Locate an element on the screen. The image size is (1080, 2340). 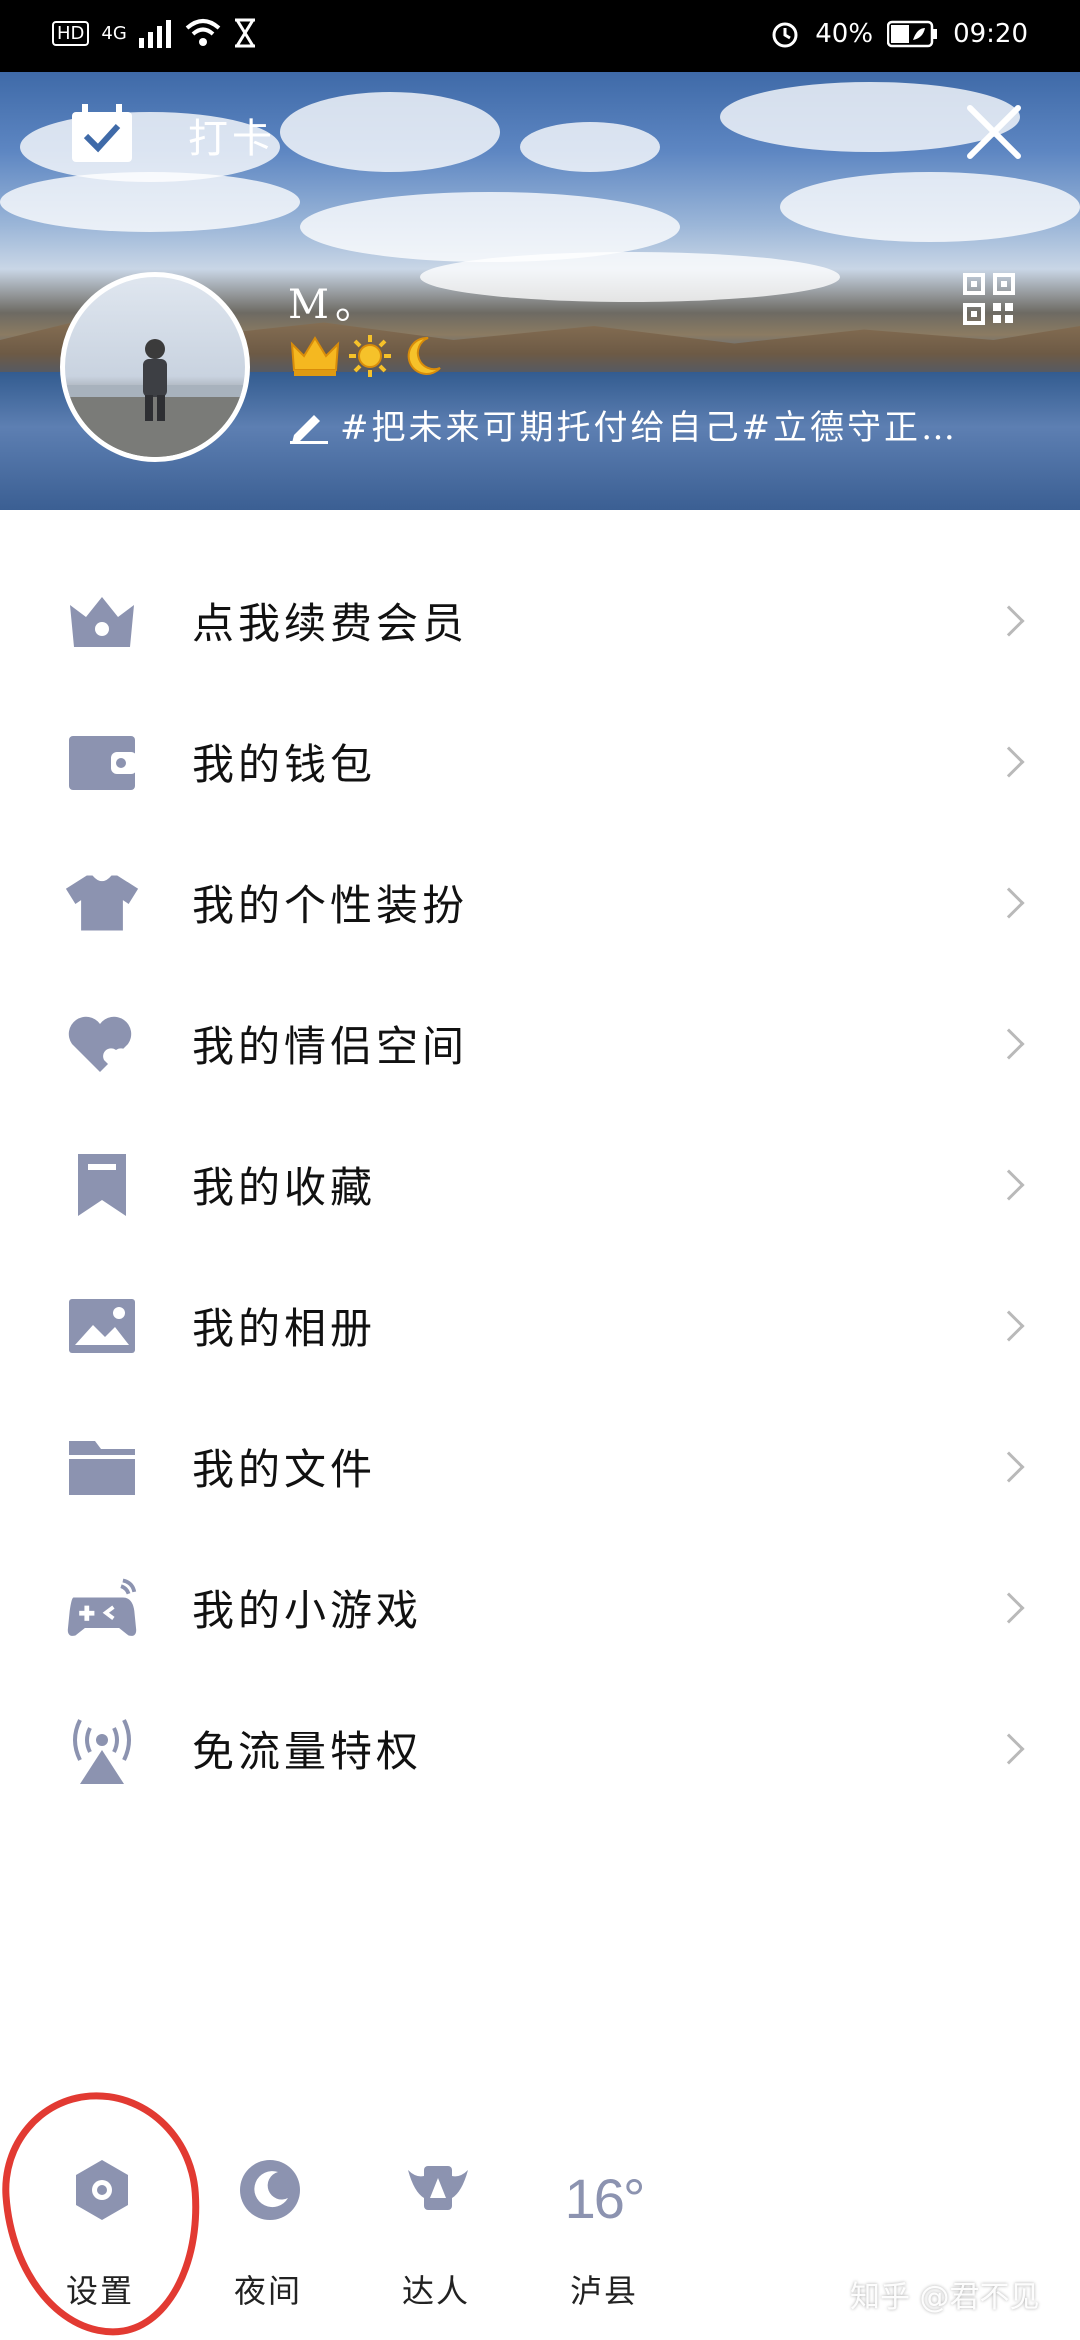
moon-badge-icon is located at coordinates (424, 355).